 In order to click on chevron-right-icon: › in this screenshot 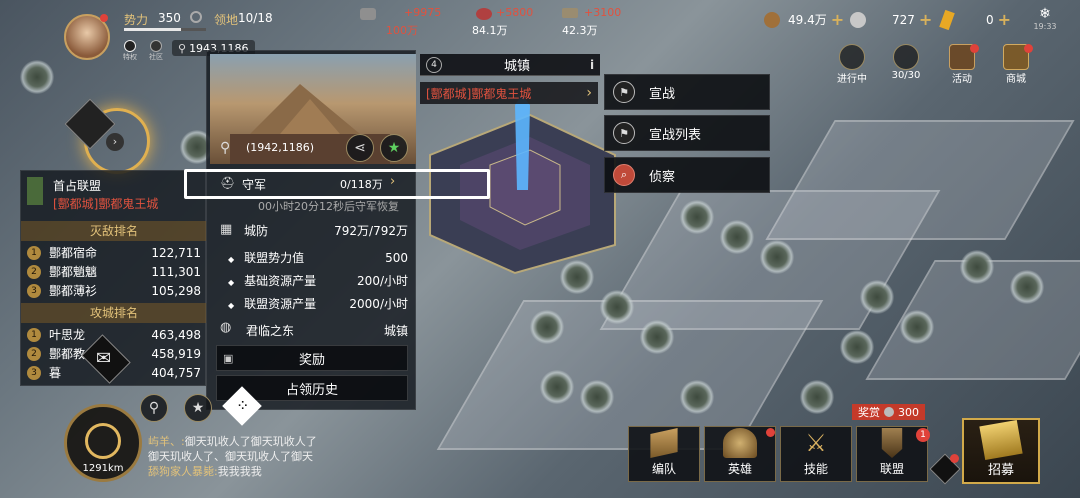, I will do `click(392, 181)`.